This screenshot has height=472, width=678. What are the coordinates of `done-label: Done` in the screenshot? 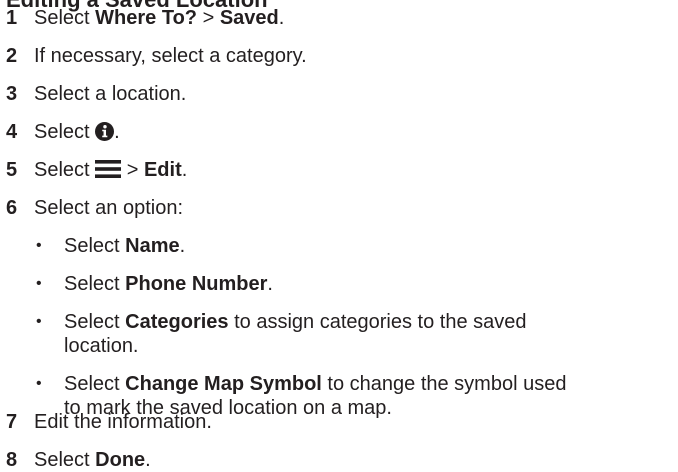 It's located at (120, 460).